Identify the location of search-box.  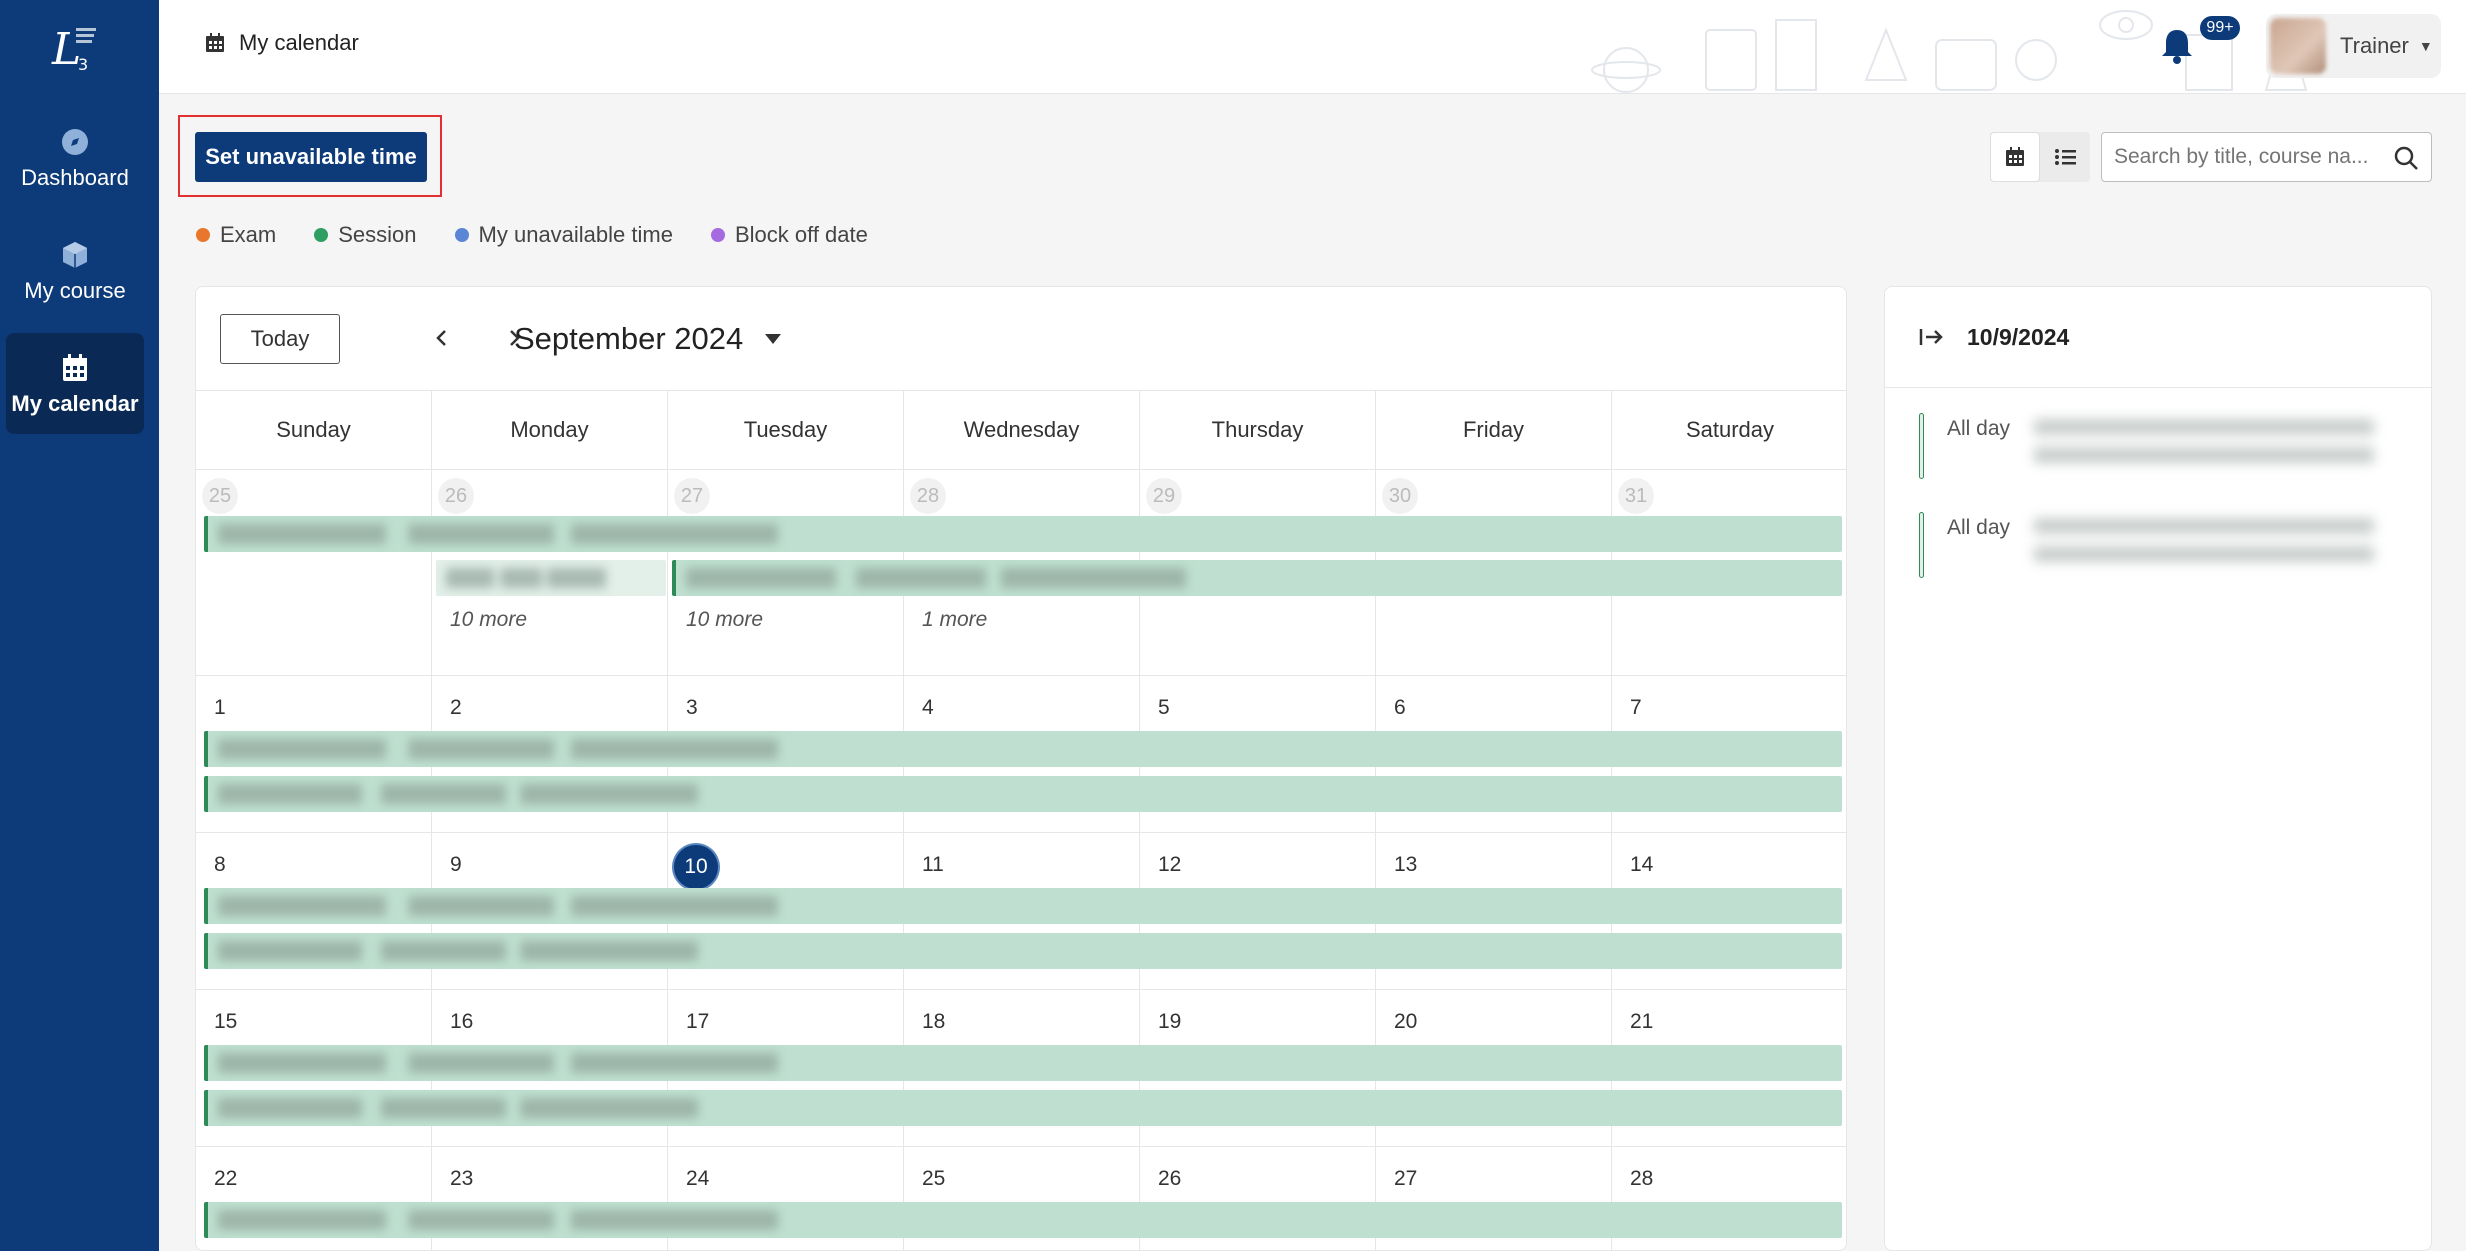
(2266, 157).